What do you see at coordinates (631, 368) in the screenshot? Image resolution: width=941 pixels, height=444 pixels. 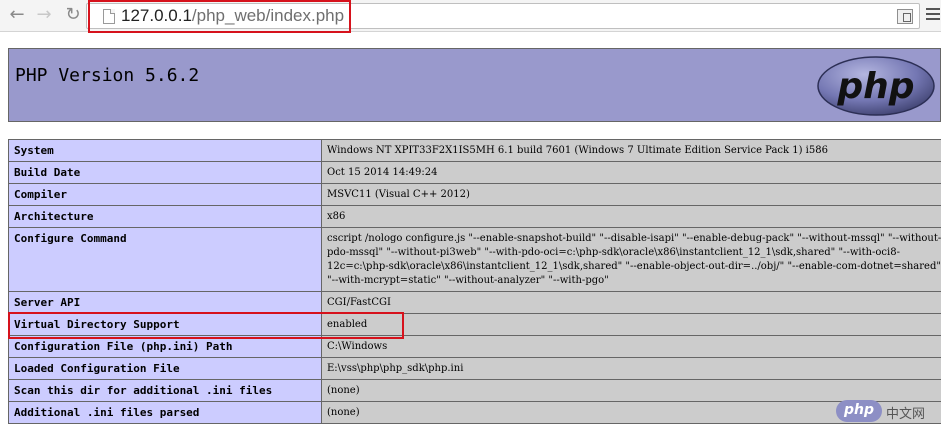 I see `row-value: E:\vss\php\php_sdk\php.ini` at bounding box center [631, 368].